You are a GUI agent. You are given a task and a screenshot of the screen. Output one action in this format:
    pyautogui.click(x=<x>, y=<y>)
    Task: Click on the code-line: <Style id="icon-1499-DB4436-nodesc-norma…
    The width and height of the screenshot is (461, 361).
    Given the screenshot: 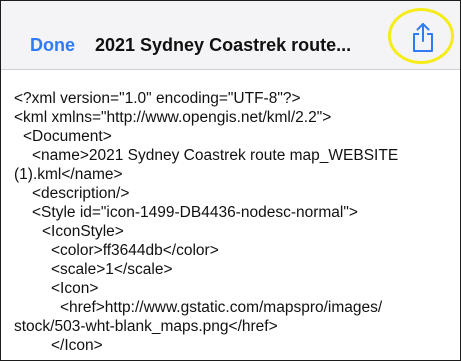 What is the action you would take?
    pyautogui.click(x=195, y=212)
    